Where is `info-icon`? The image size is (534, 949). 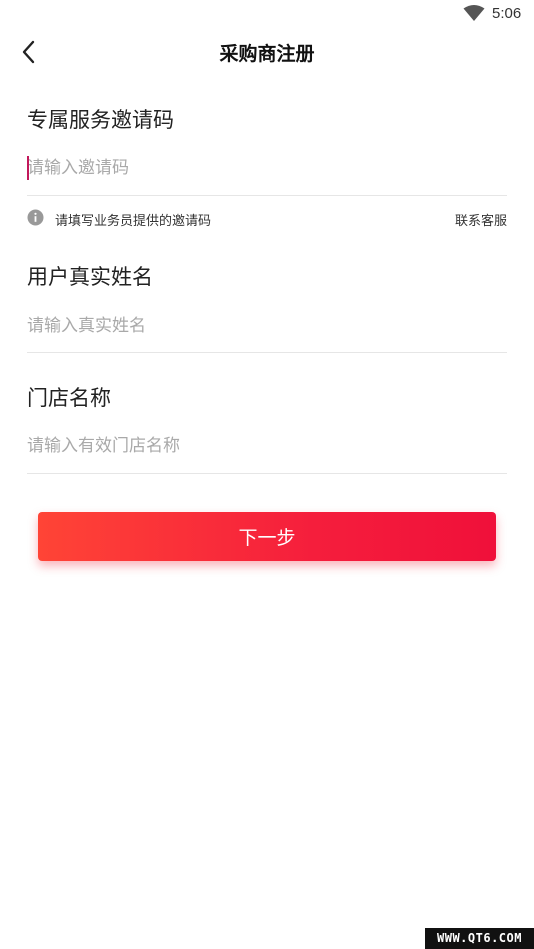 info-icon is located at coordinates (35, 217).